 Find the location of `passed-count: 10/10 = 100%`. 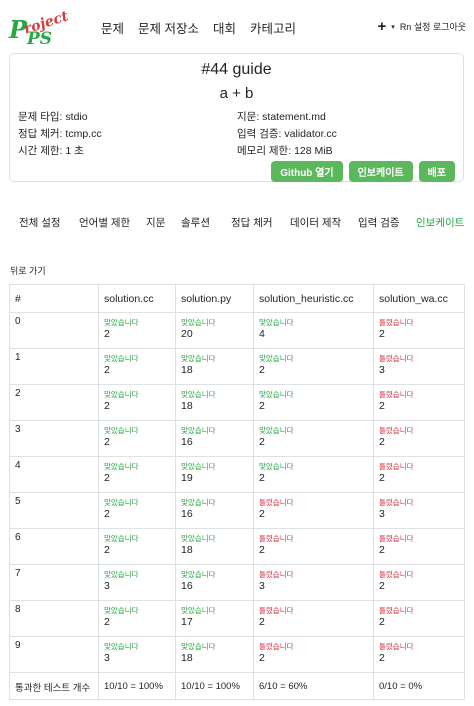

passed-count: 10/10 = 100% is located at coordinates (137, 686).